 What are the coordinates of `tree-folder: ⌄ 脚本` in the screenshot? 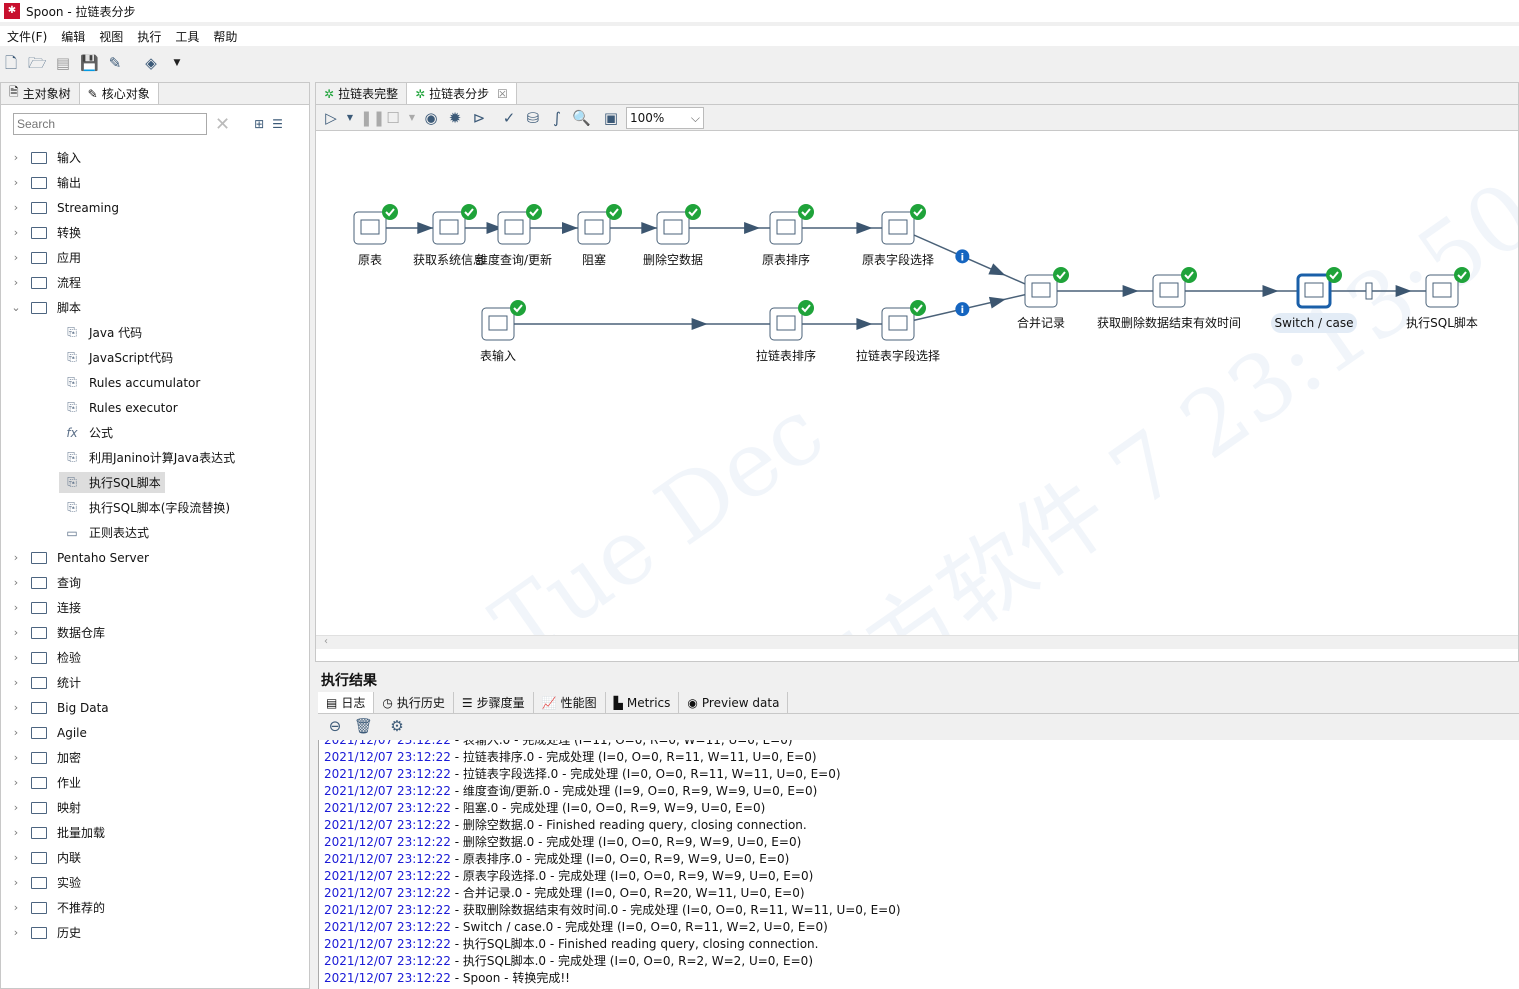 It's located at (155, 307).